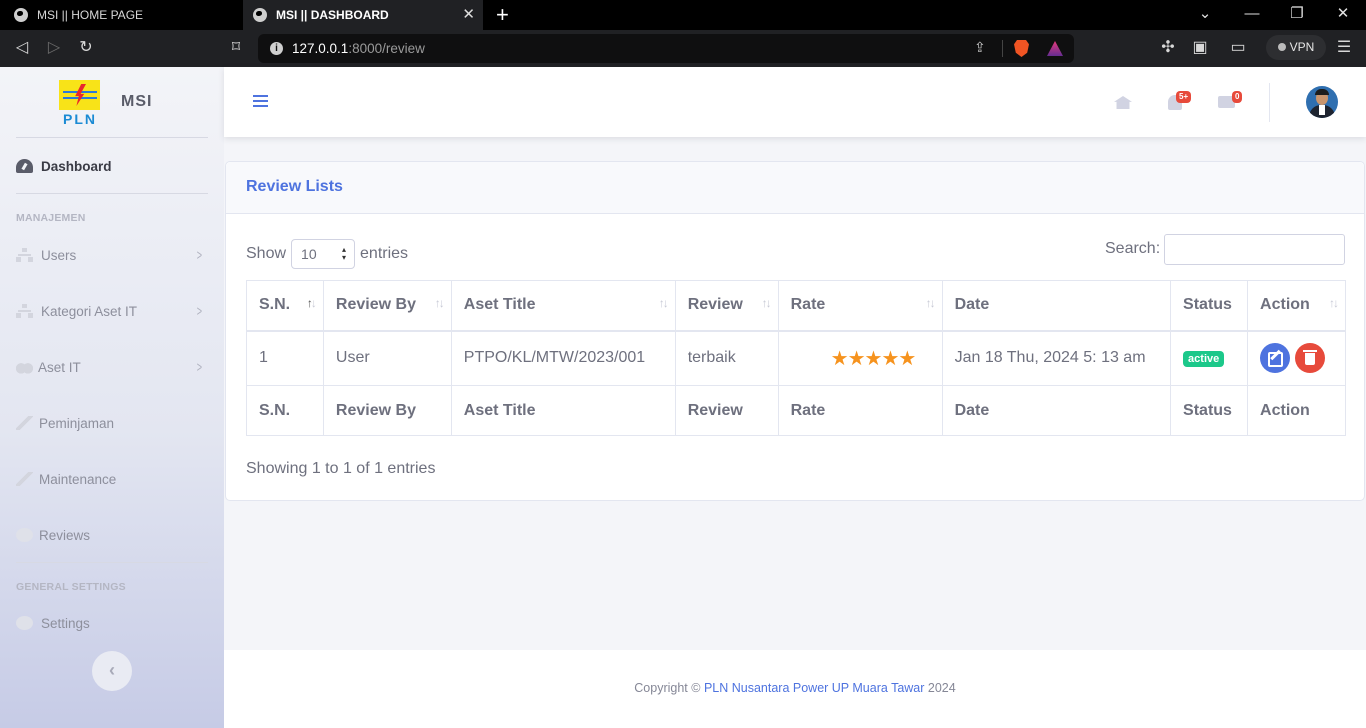  Describe the element at coordinates (563, 358) in the screenshot. I see `cell-aset-title: PTPO/KL/MTW/2023/001` at that location.